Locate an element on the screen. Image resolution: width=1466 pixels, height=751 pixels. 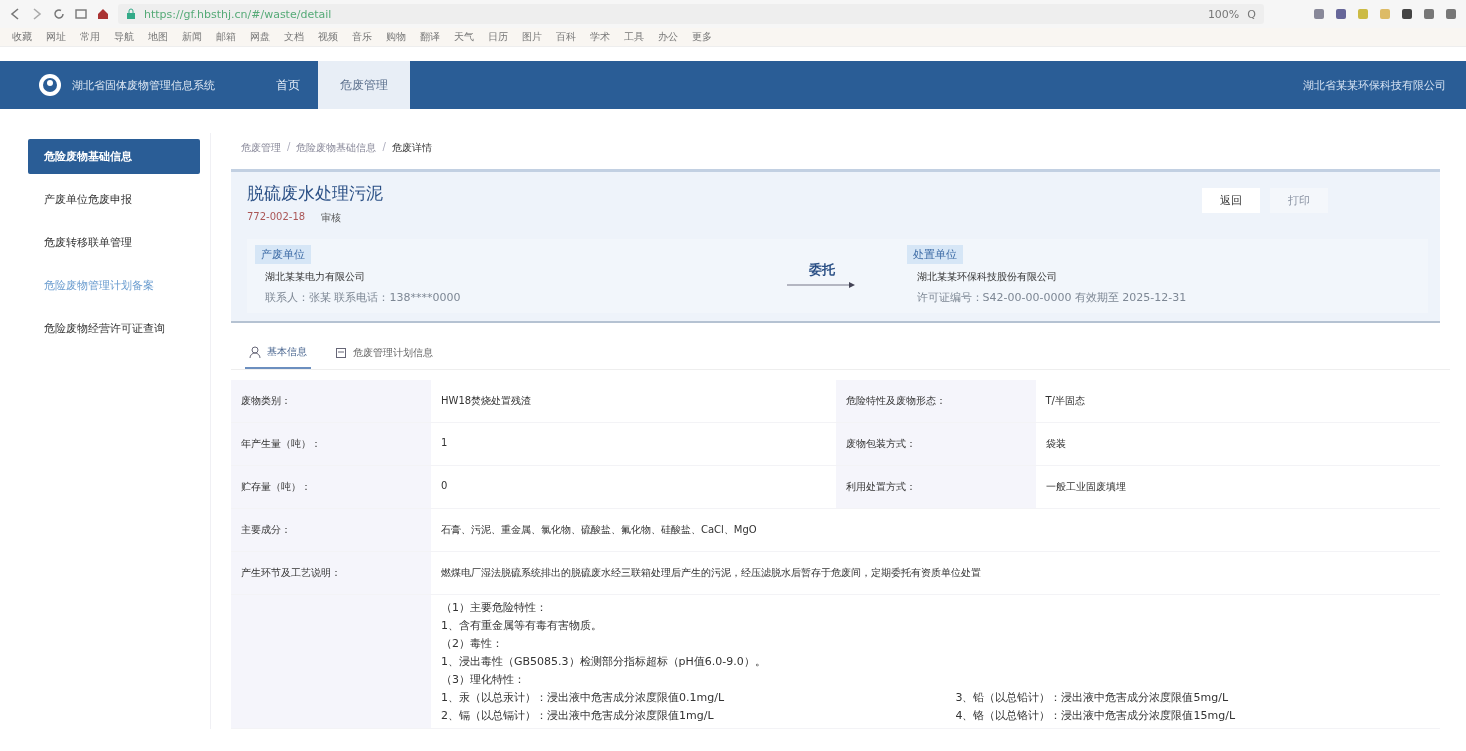
company-detail: 许可证编号：S42-00-00-0000 有效期至 2025-12-31 is located at coordinates (1051, 297).